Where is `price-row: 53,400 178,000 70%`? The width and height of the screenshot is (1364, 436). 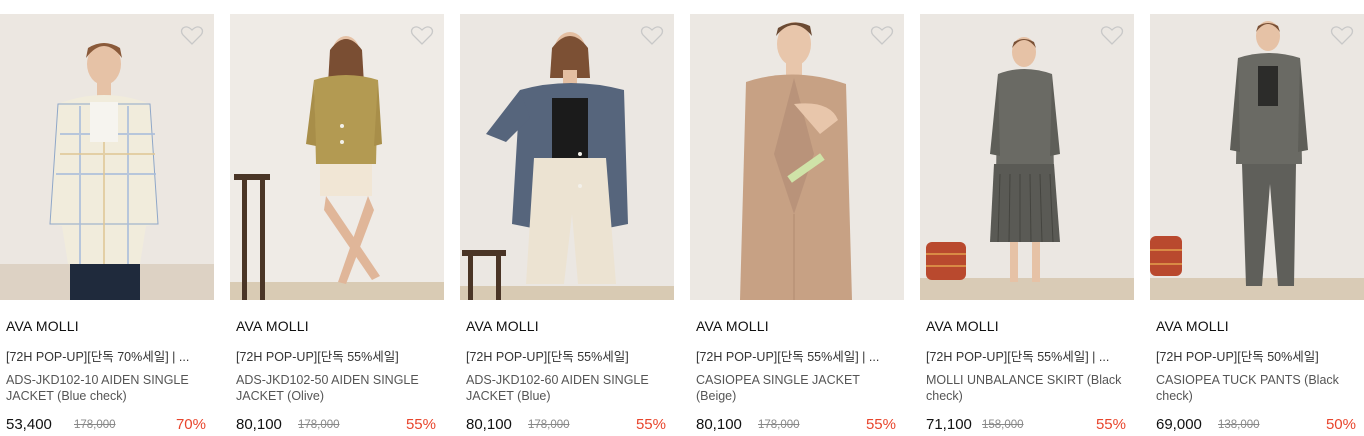 price-row: 53,400 178,000 70% is located at coordinates (108, 426).